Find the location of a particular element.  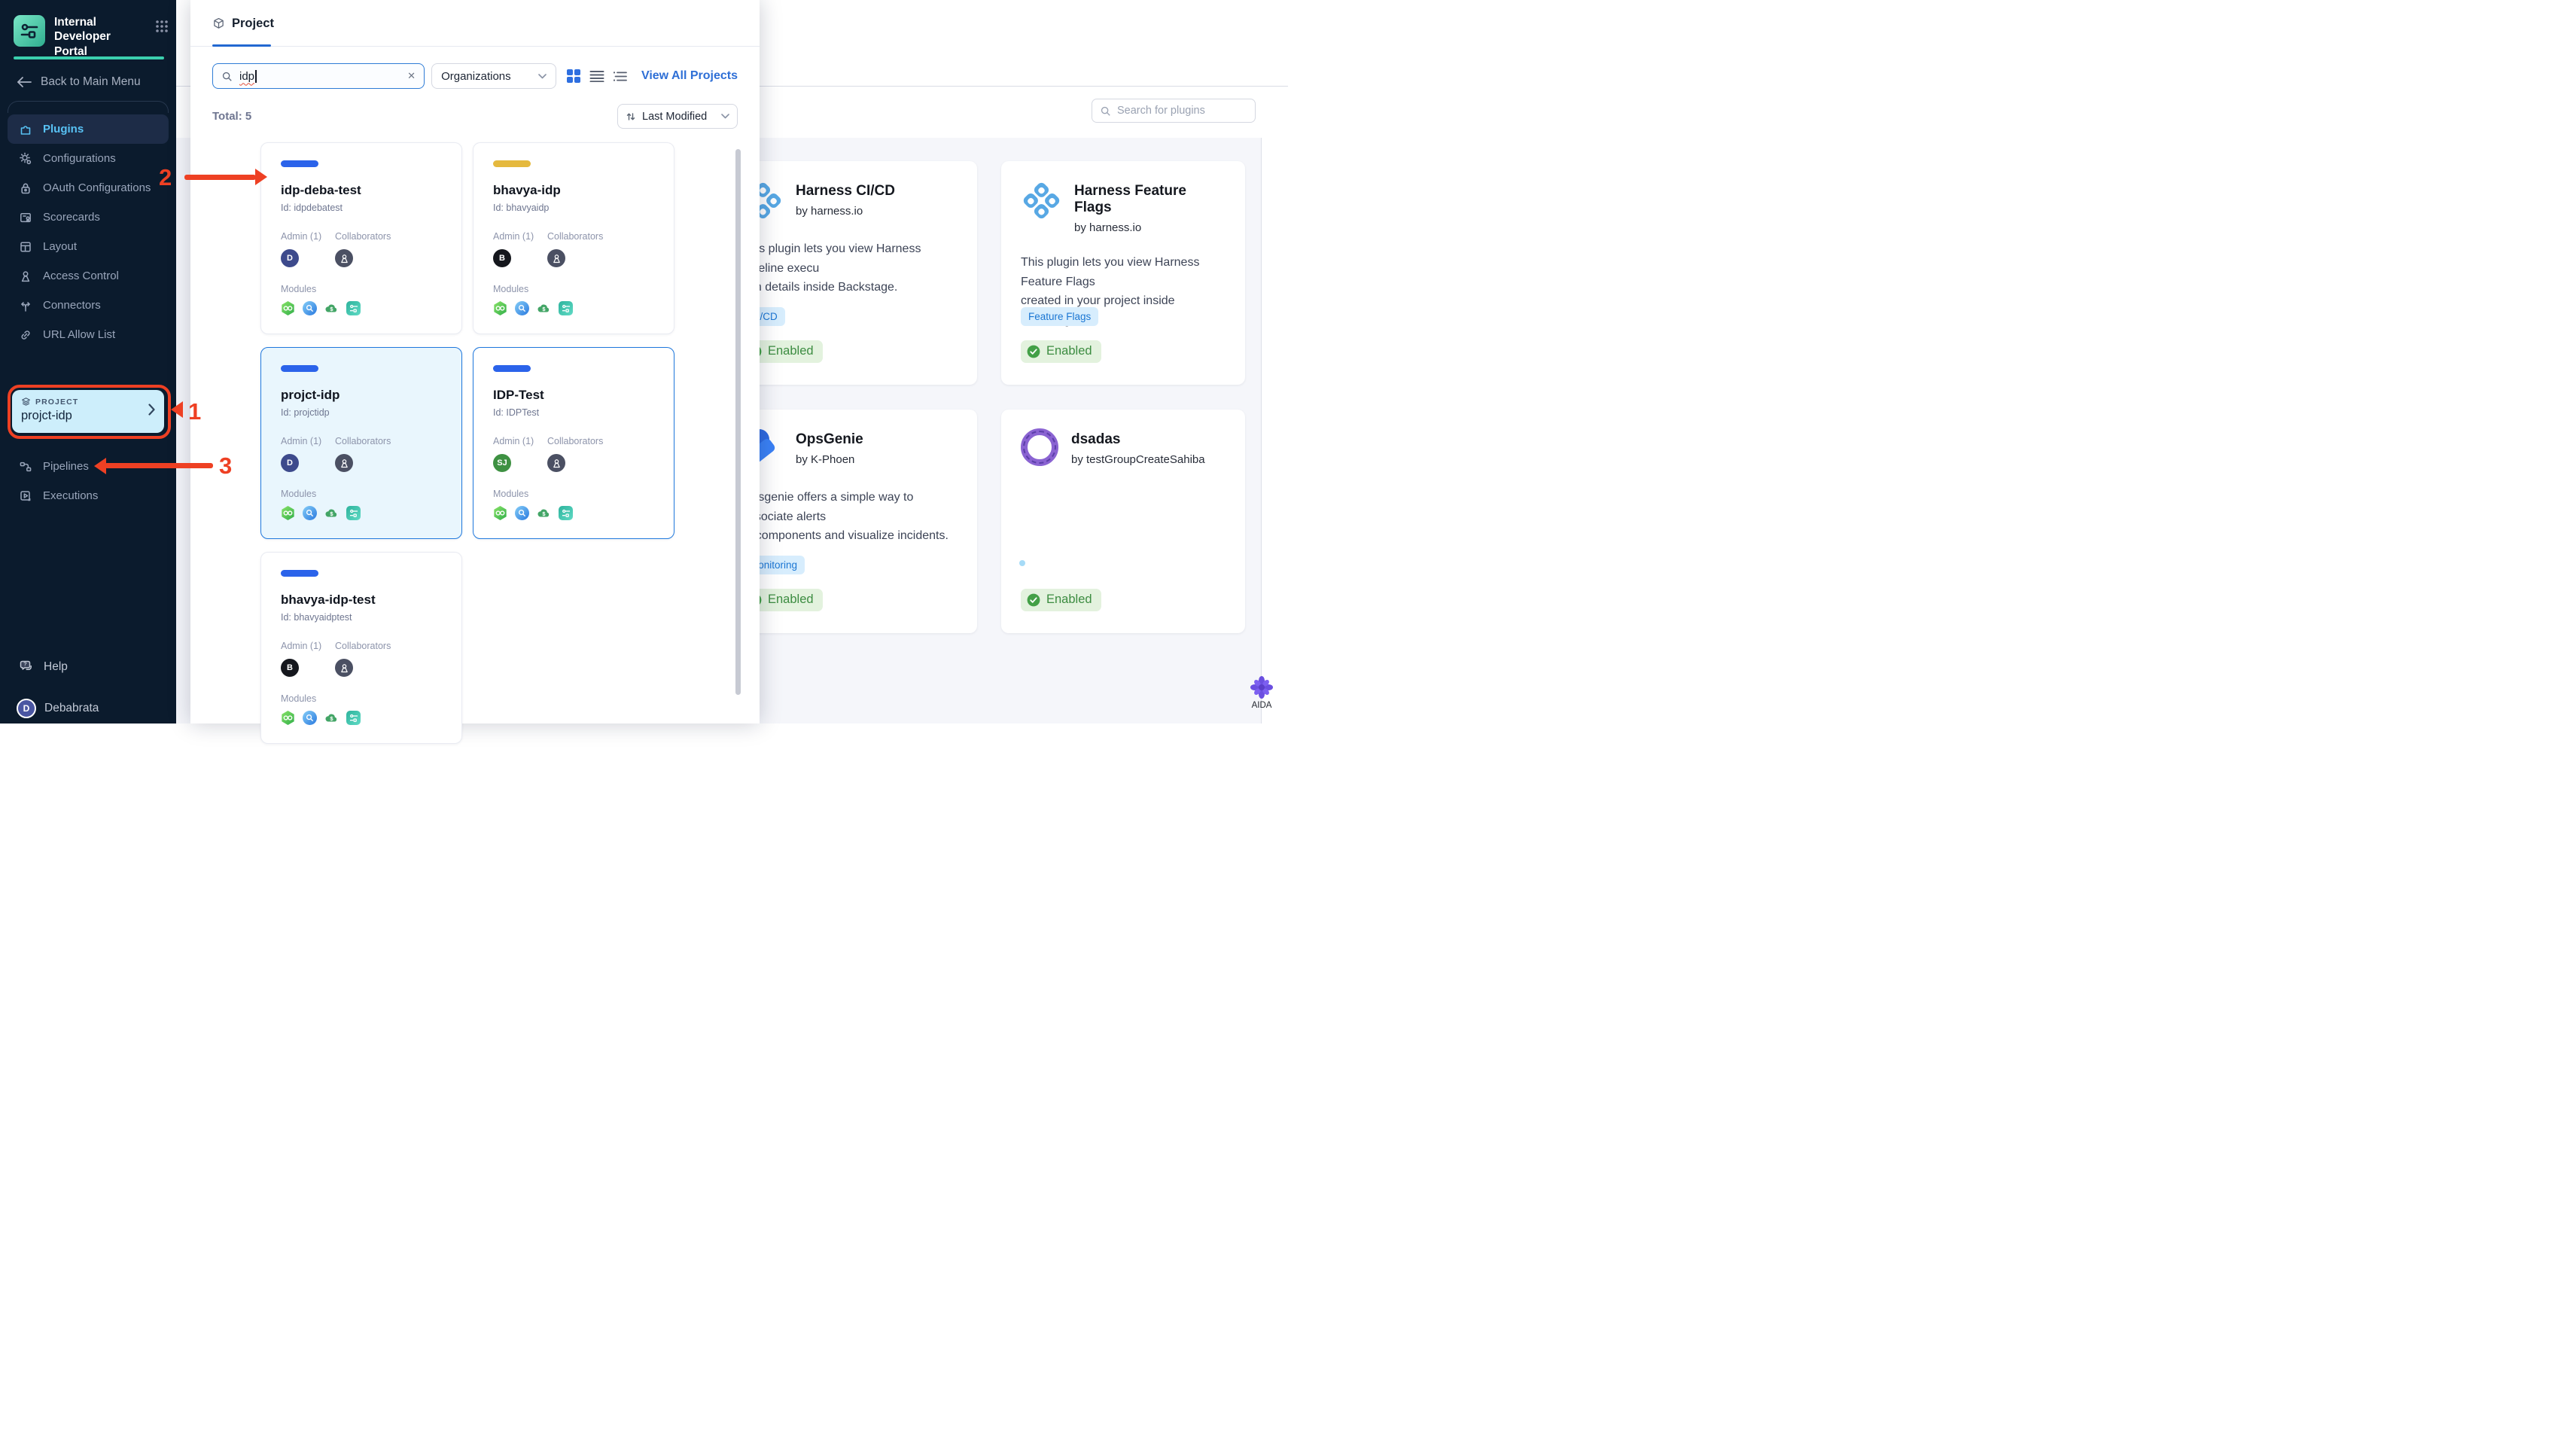

chevron-down-icon is located at coordinates (725, 116).